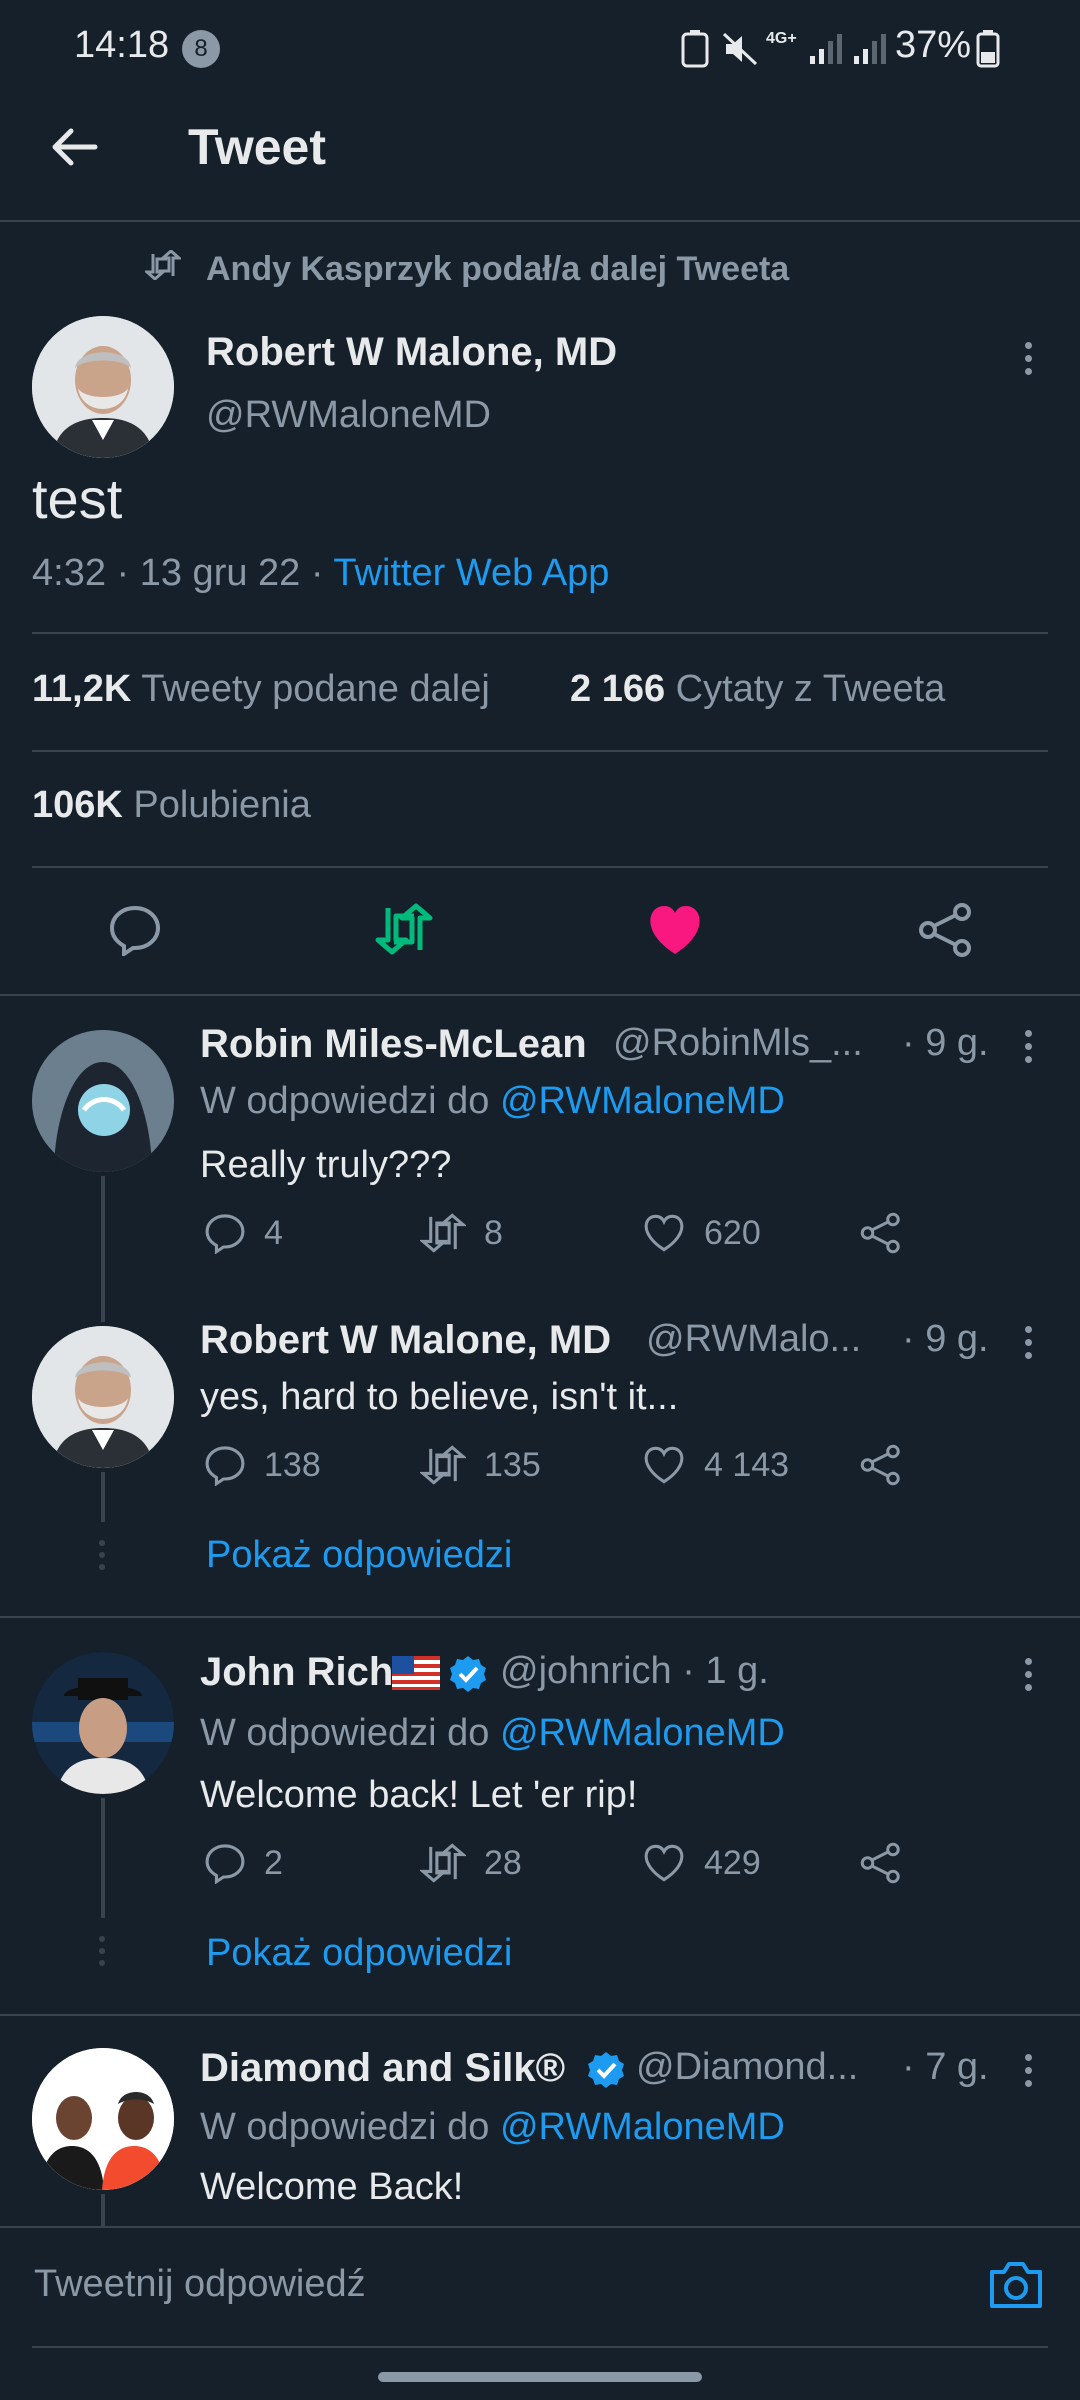 The width and height of the screenshot is (1080, 2400). What do you see at coordinates (296, 1672) in the screenshot?
I see `reply-author-name: John Rich` at bounding box center [296, 1672].